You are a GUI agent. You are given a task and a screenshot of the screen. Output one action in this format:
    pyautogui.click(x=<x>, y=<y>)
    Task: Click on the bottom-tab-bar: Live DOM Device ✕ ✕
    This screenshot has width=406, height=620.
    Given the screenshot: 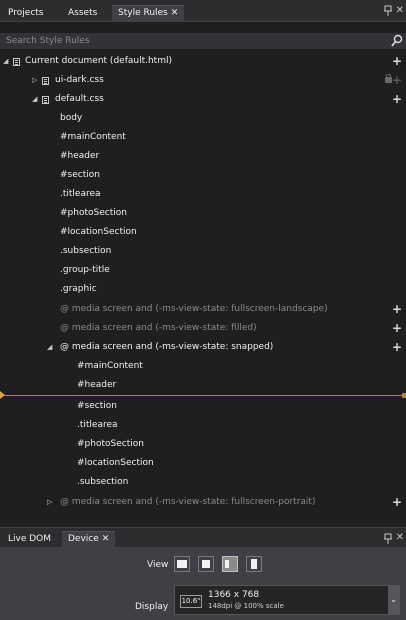 What is the action you would take?
    pyautogui.click(x=203, y=537)
    